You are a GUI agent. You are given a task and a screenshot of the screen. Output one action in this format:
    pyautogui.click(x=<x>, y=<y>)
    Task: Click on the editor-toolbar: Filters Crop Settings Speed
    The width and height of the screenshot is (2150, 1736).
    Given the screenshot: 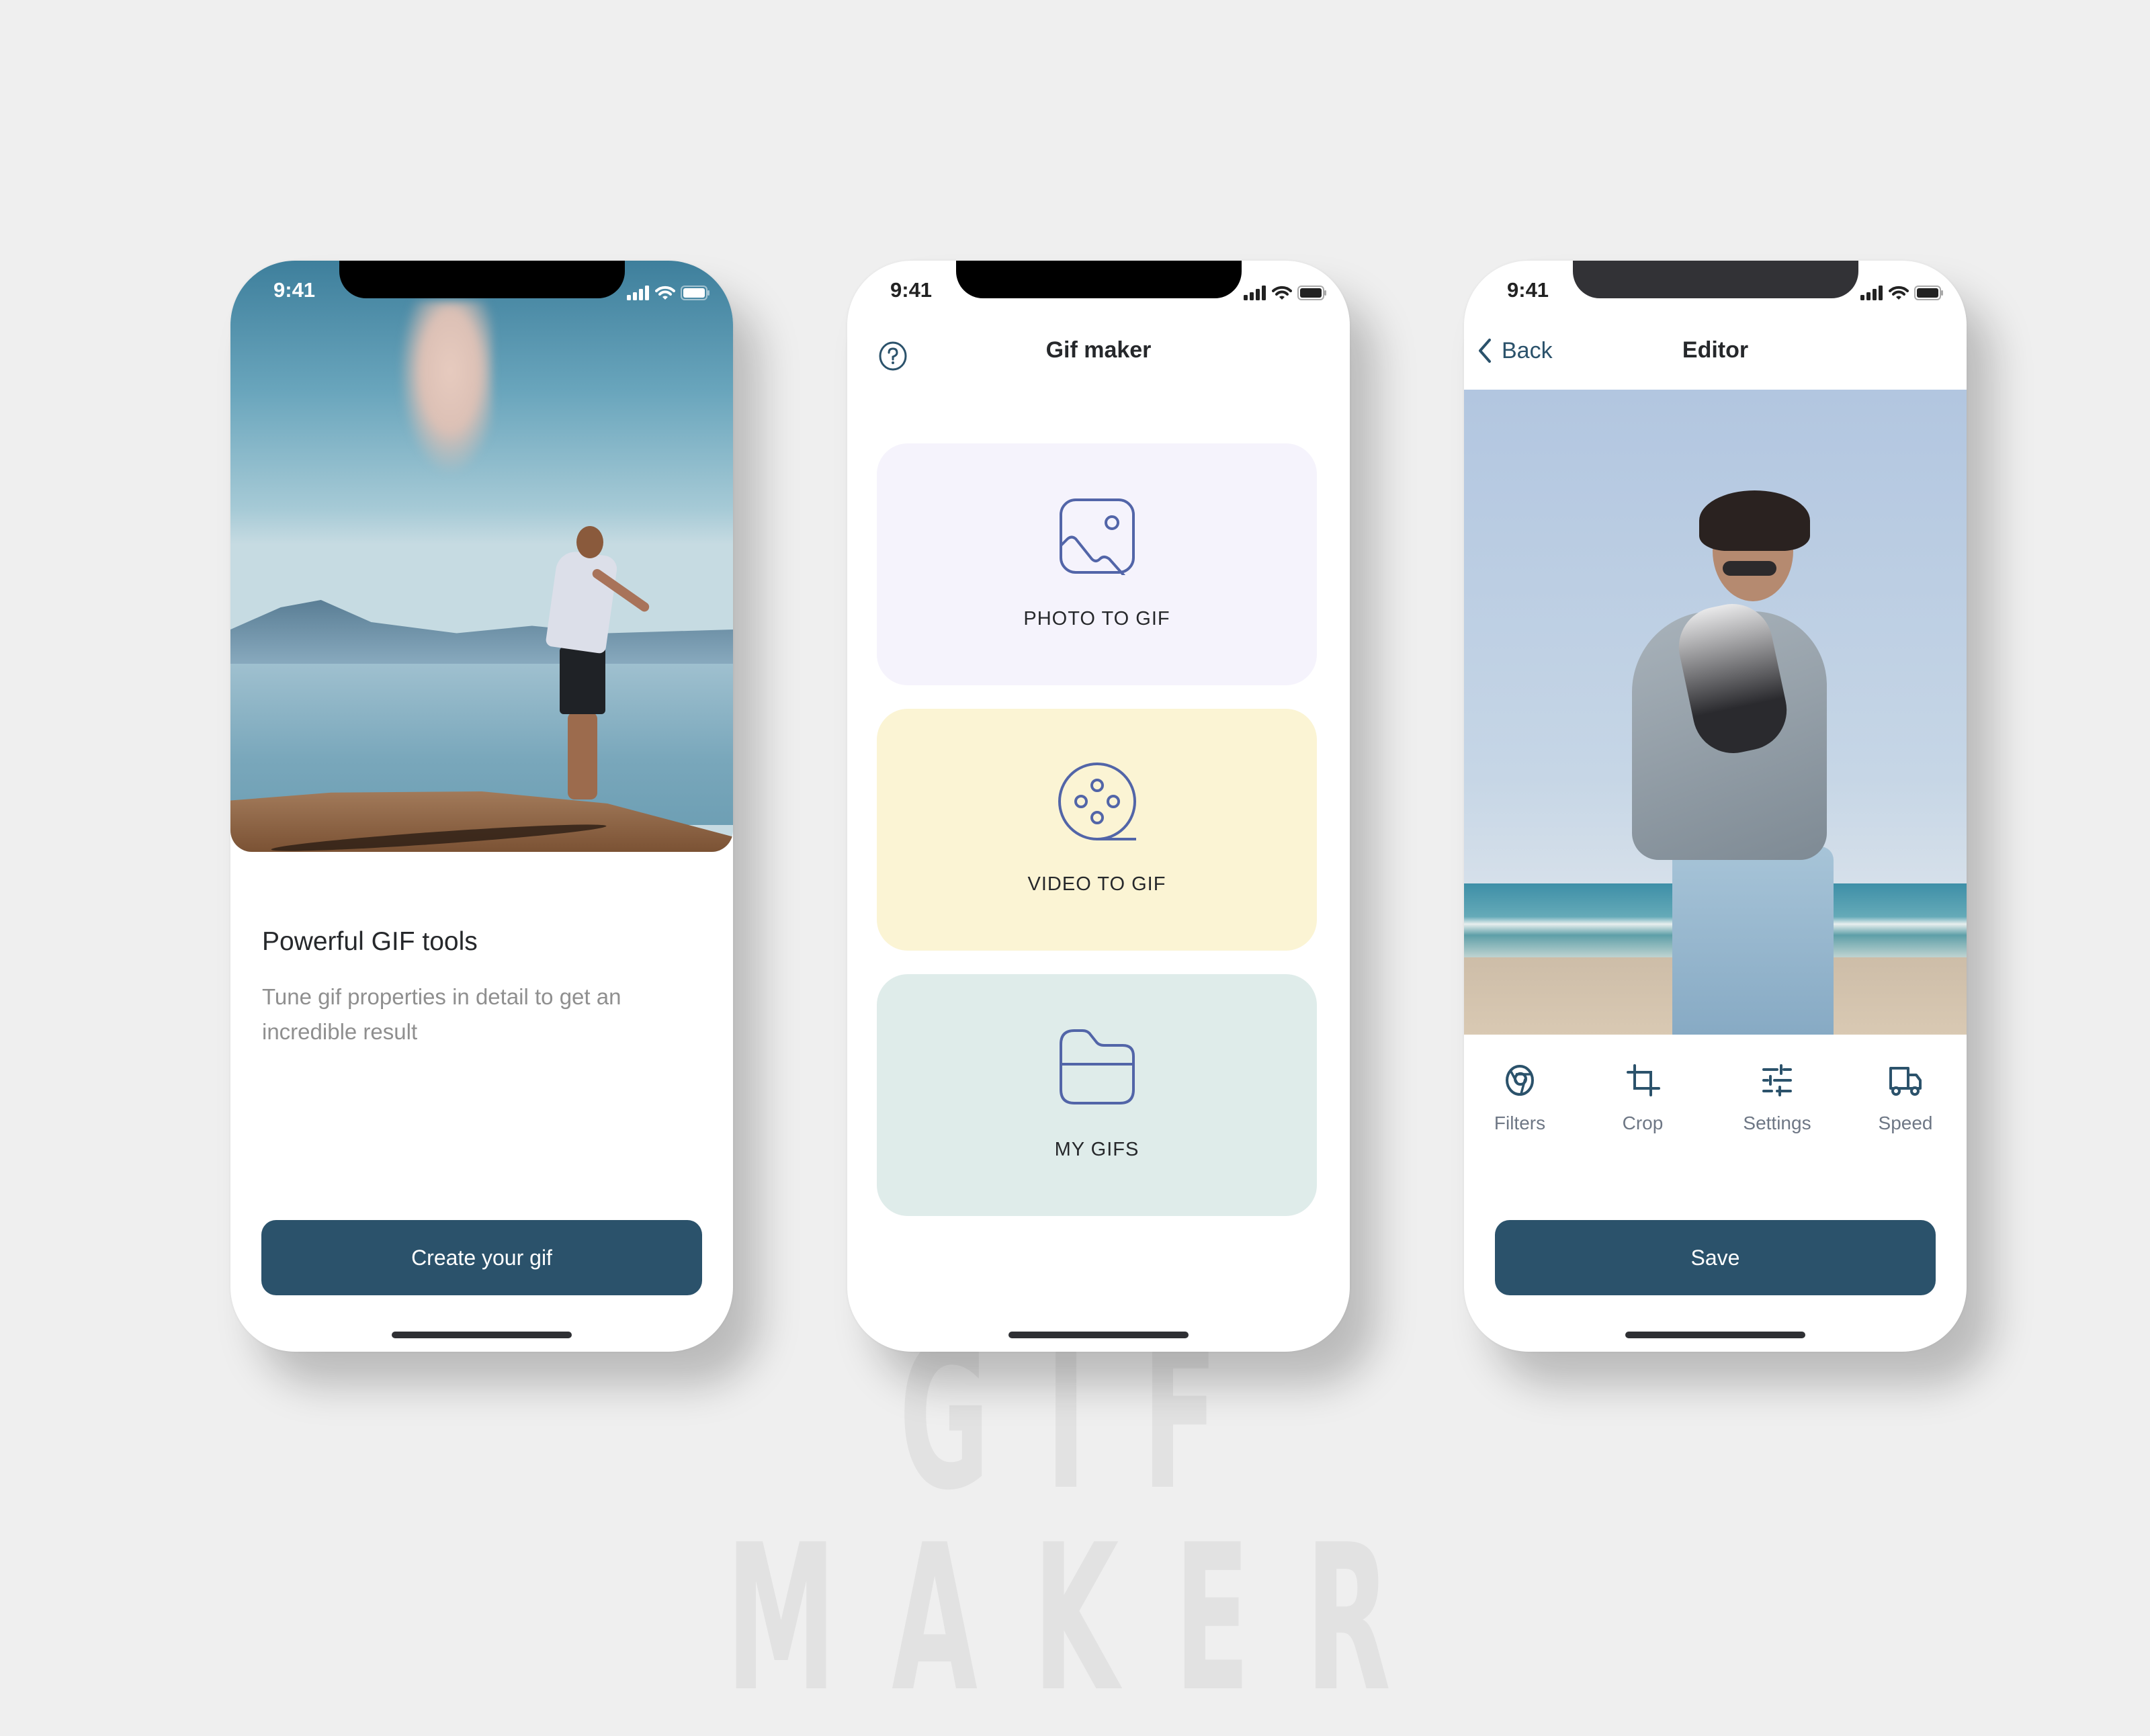 What is the action you would take?
    pyautogui.click(x=1715, y=1095)
    